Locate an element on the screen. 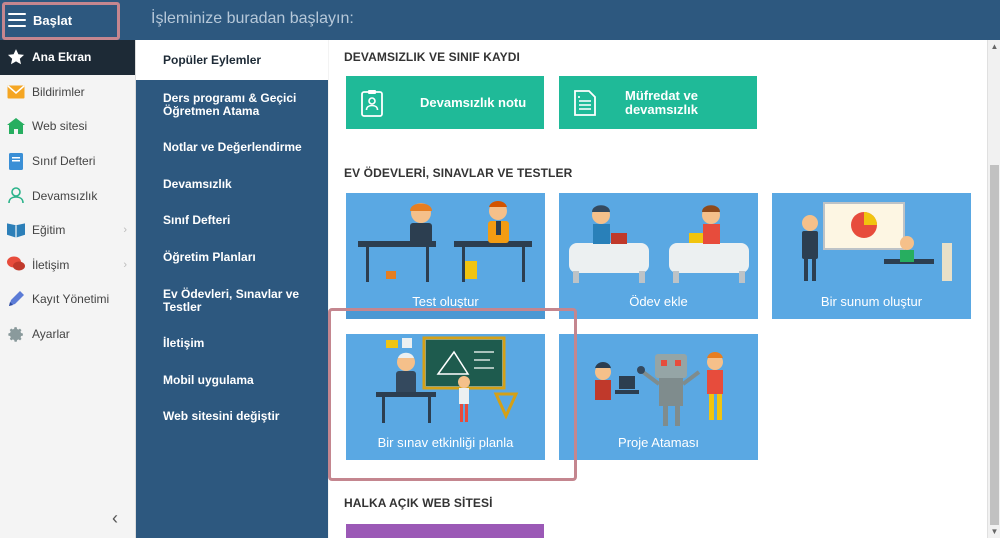 This screenshot has width=1000, height=538. section-title-homework: EV ÖDEVLERİ, SINAVLAR VE TESTLER is located at coordinates (458, 173).